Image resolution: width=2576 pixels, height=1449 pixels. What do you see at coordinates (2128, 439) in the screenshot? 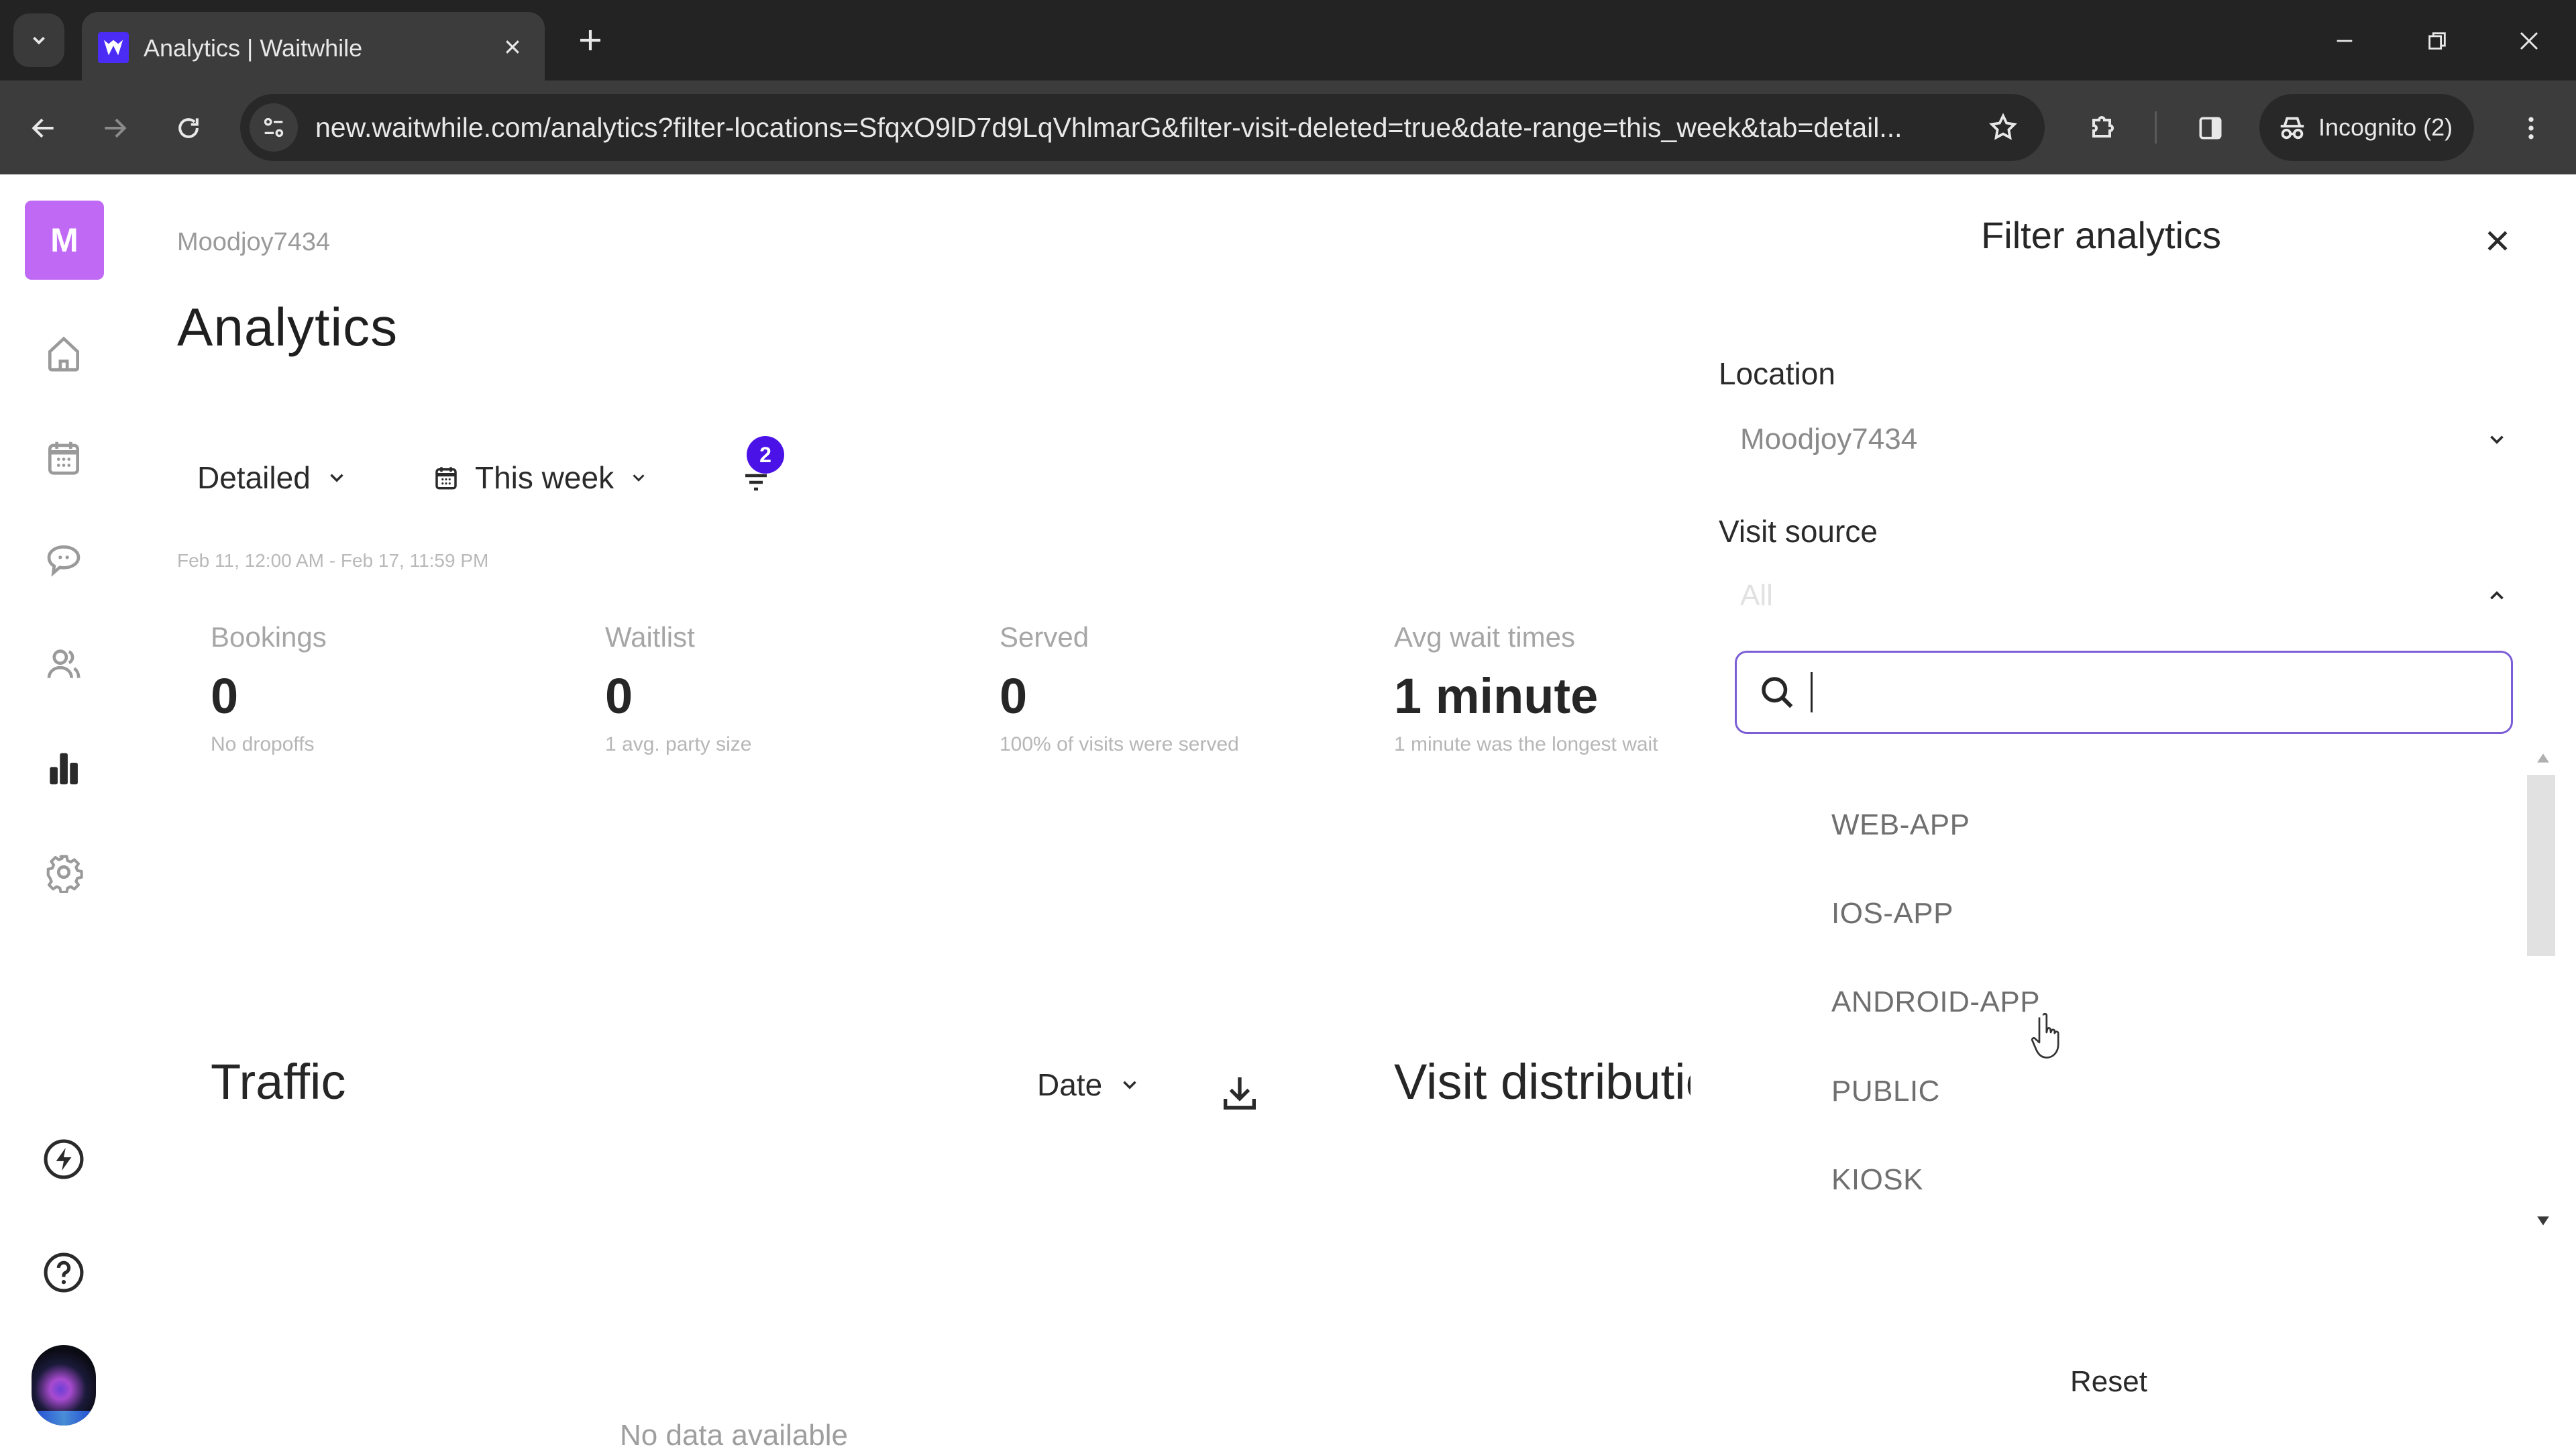
I see `location-select: Moodjoy7434` at bounding box center [2128, 439].